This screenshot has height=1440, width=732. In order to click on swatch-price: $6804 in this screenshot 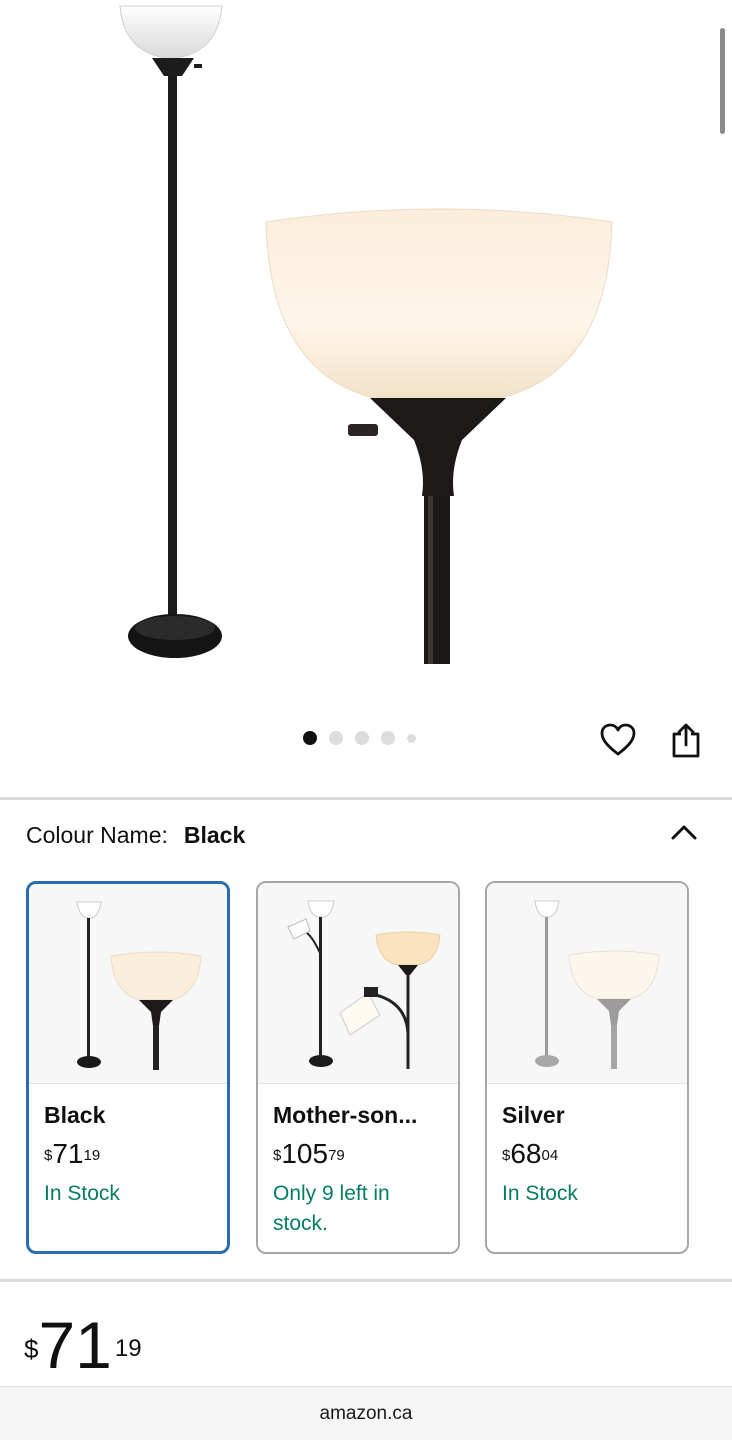, I will do `click(530, 1153)`.